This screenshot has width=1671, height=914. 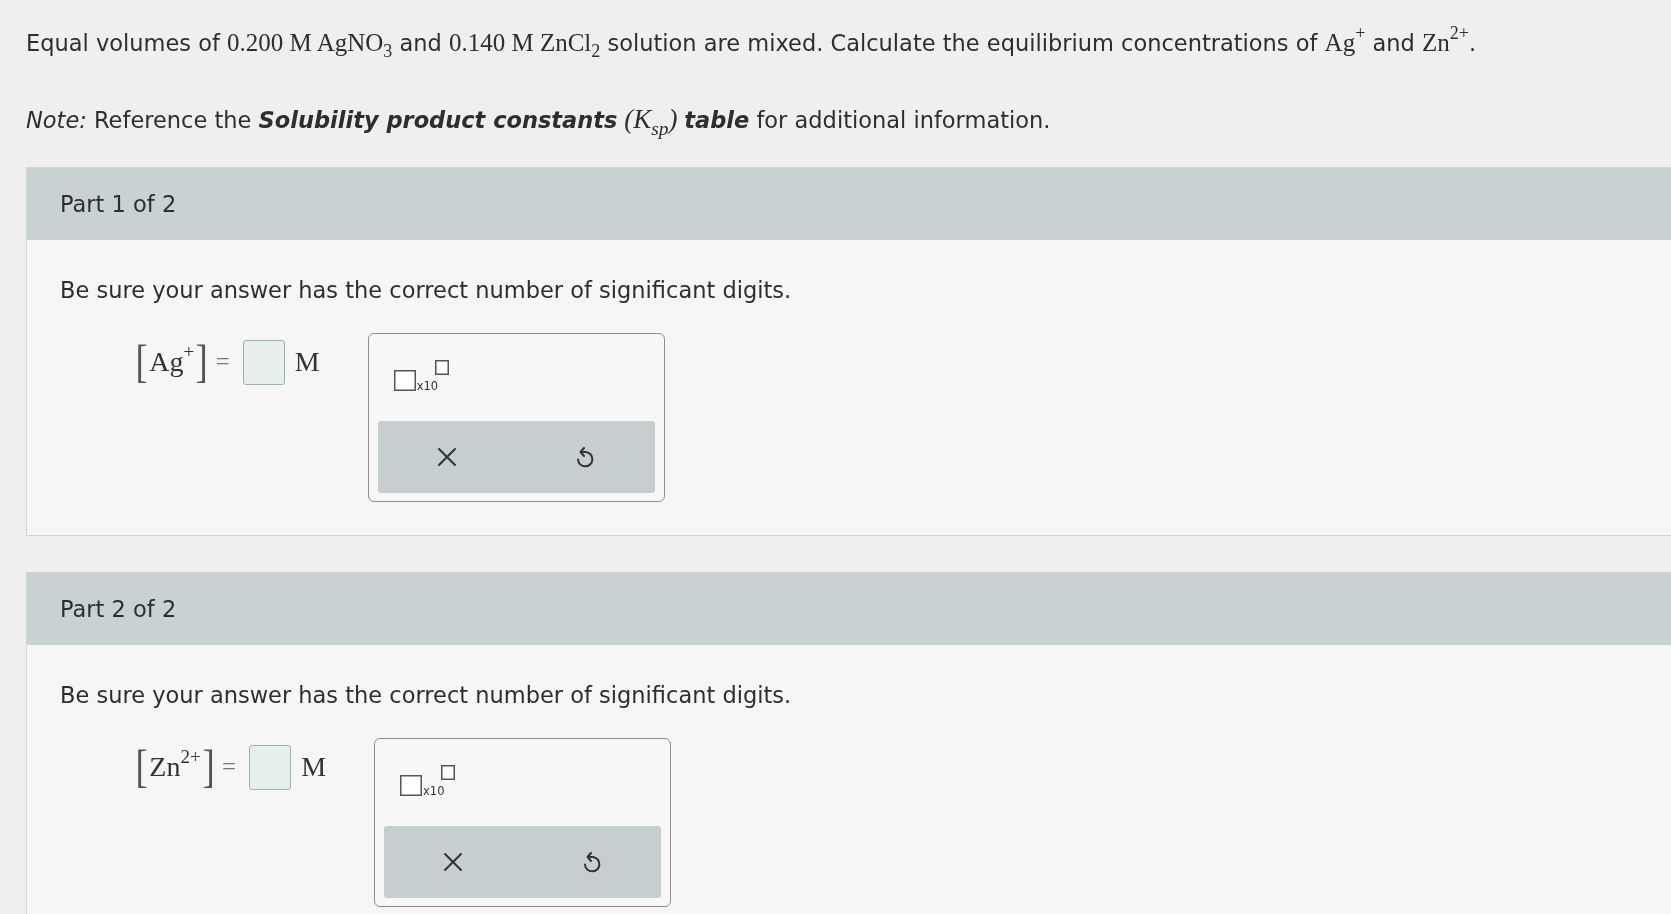 I want to click on equation-label: [Ag$^{+}$] =, so click(x=182, y=362).